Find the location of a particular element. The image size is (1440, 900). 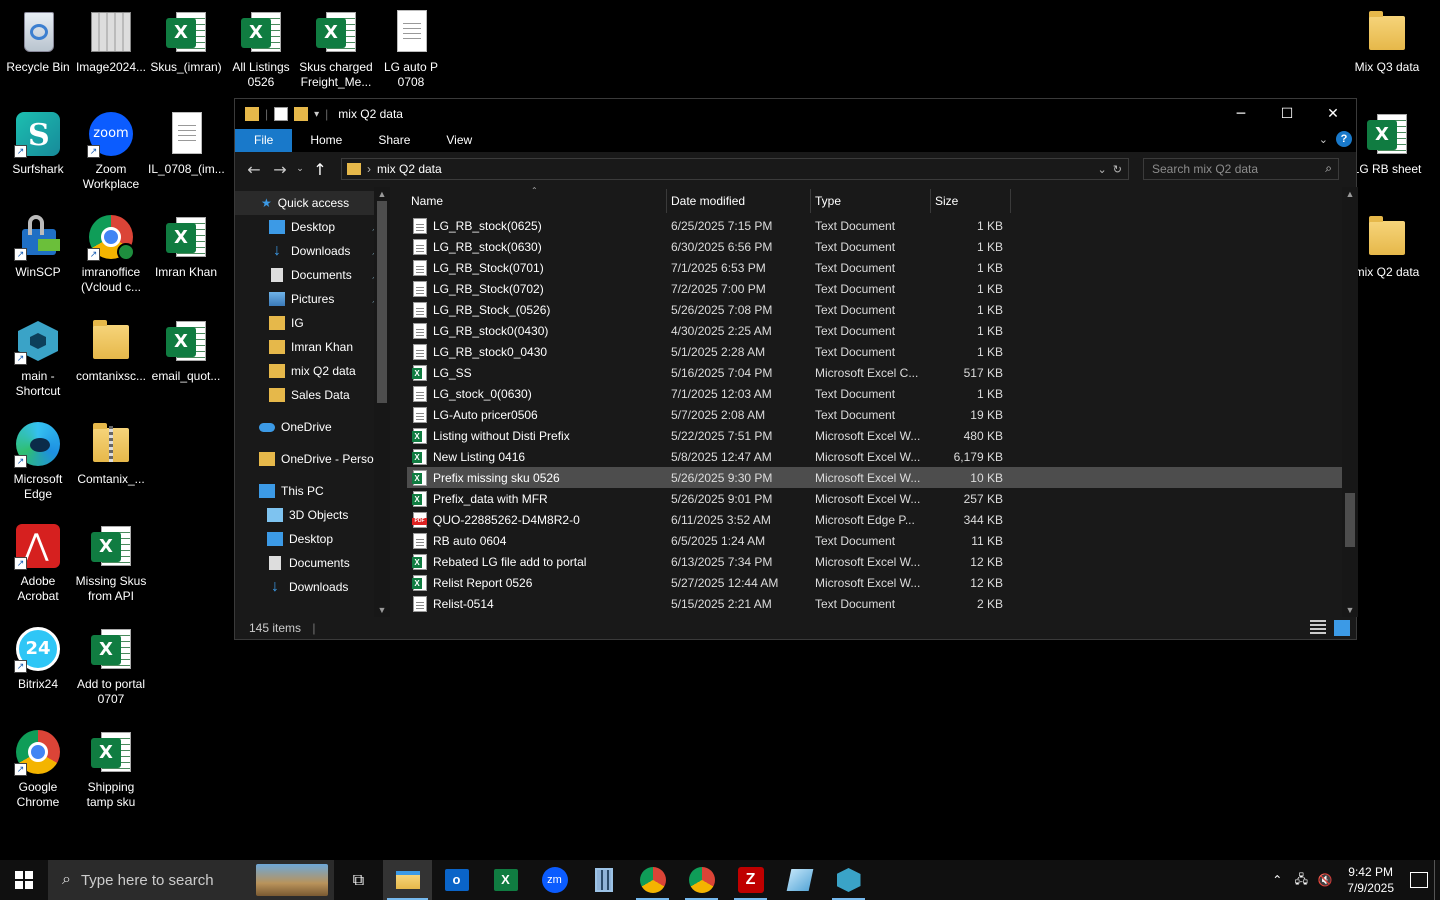

nav-pc-downloads: ↓ Downloads is located at coordinates (312, 587).